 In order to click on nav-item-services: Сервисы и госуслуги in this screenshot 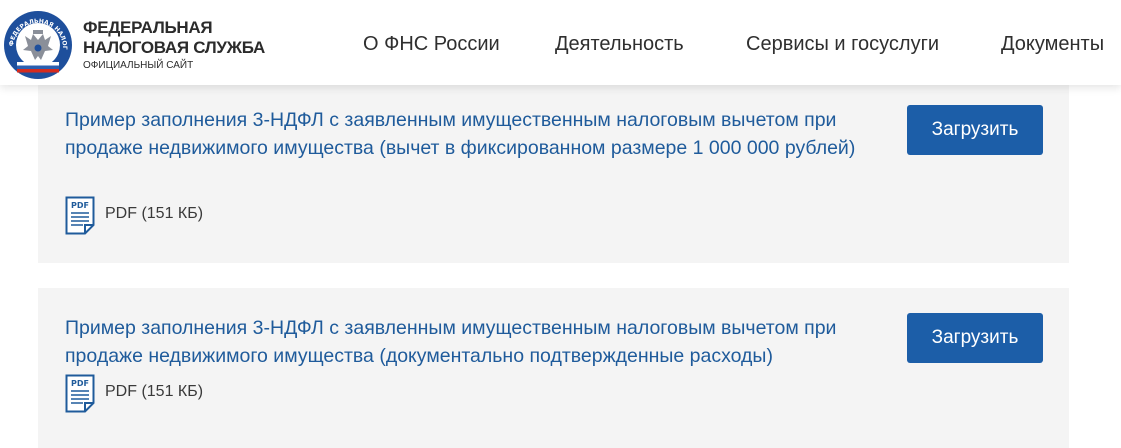, I will do `click(842, 44)`.